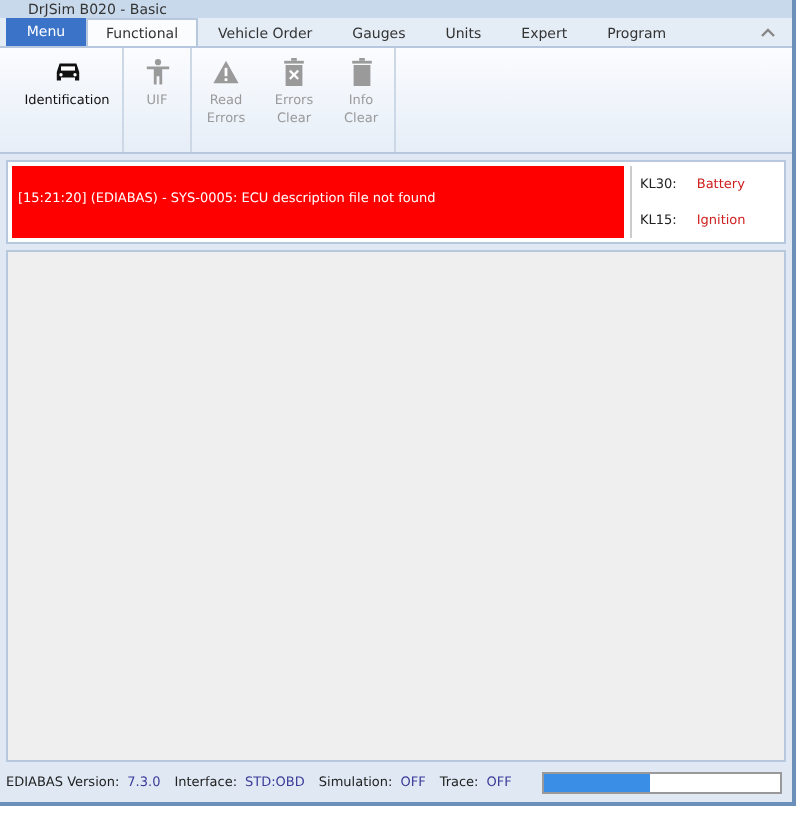 Image resolution: width=812 pixels, height=834 pixels. I want to click on car-icon, so click(67, 72).